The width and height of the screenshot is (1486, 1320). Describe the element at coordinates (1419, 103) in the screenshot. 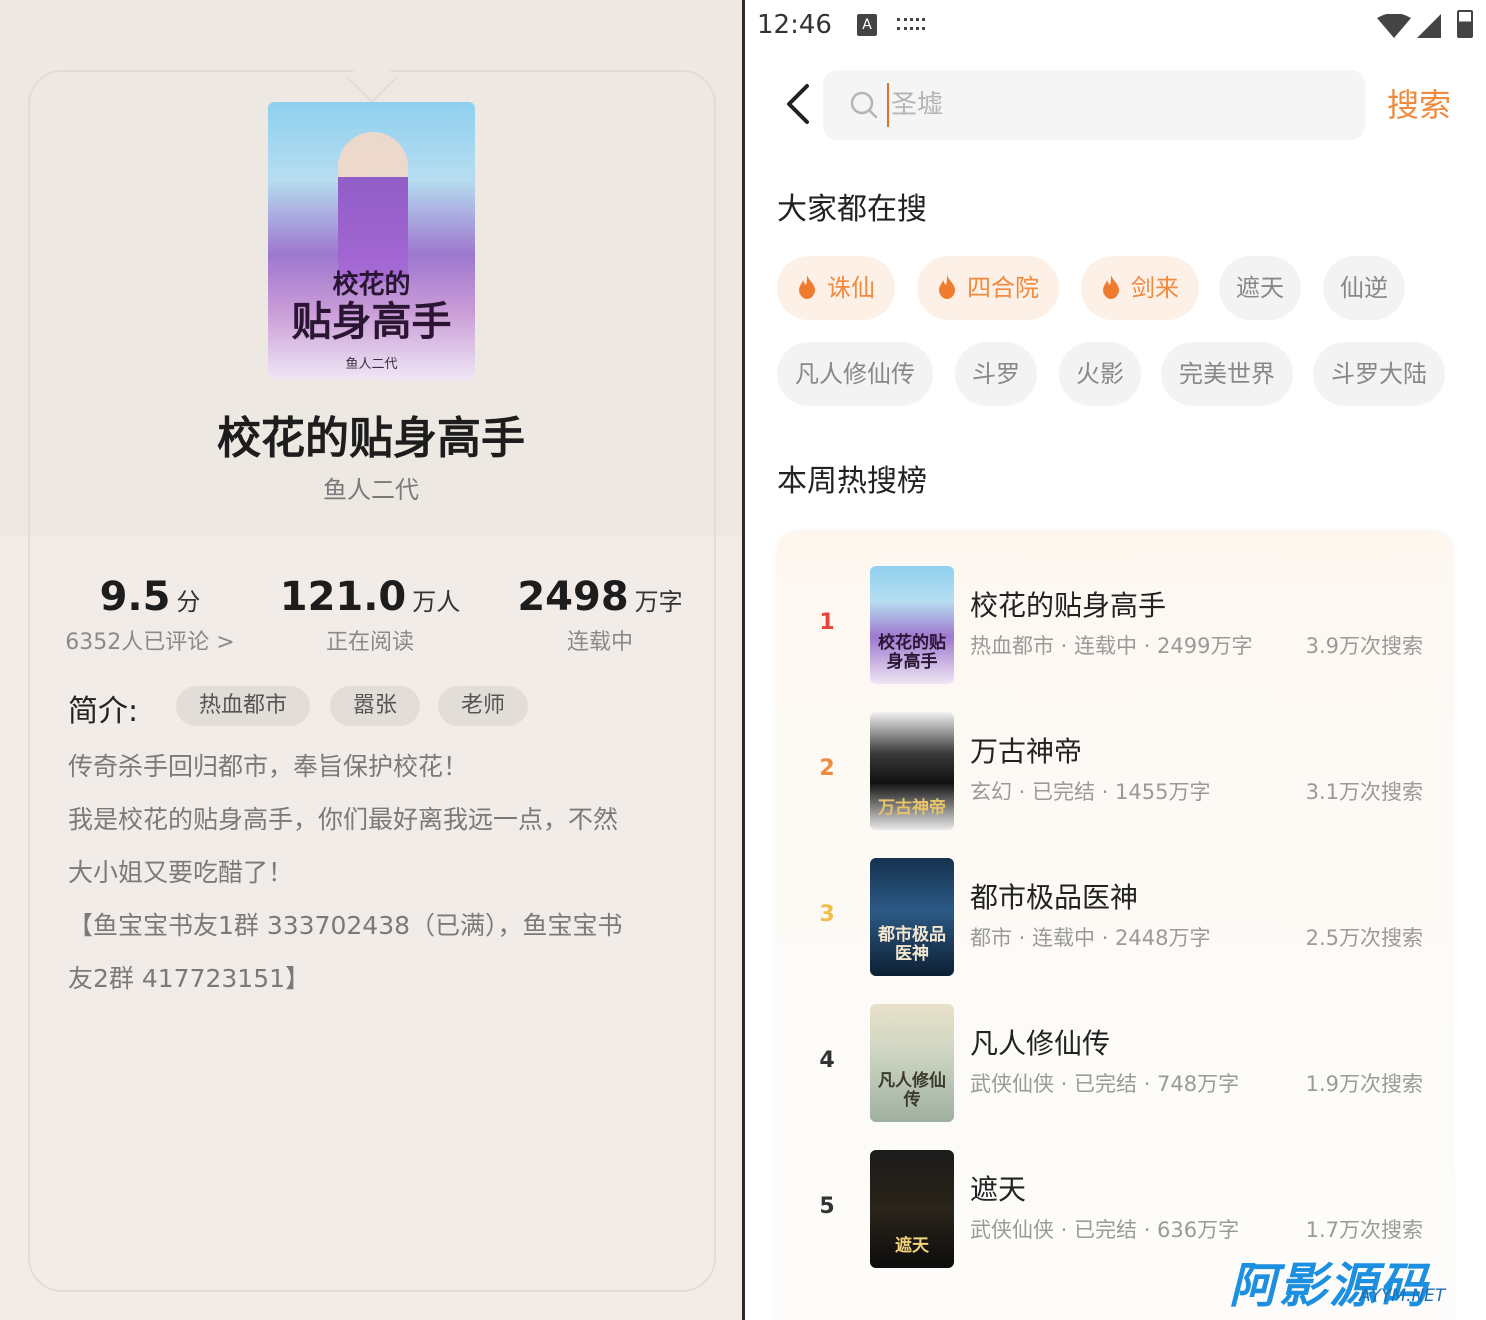

I see `search-button: 搜索` at that location.